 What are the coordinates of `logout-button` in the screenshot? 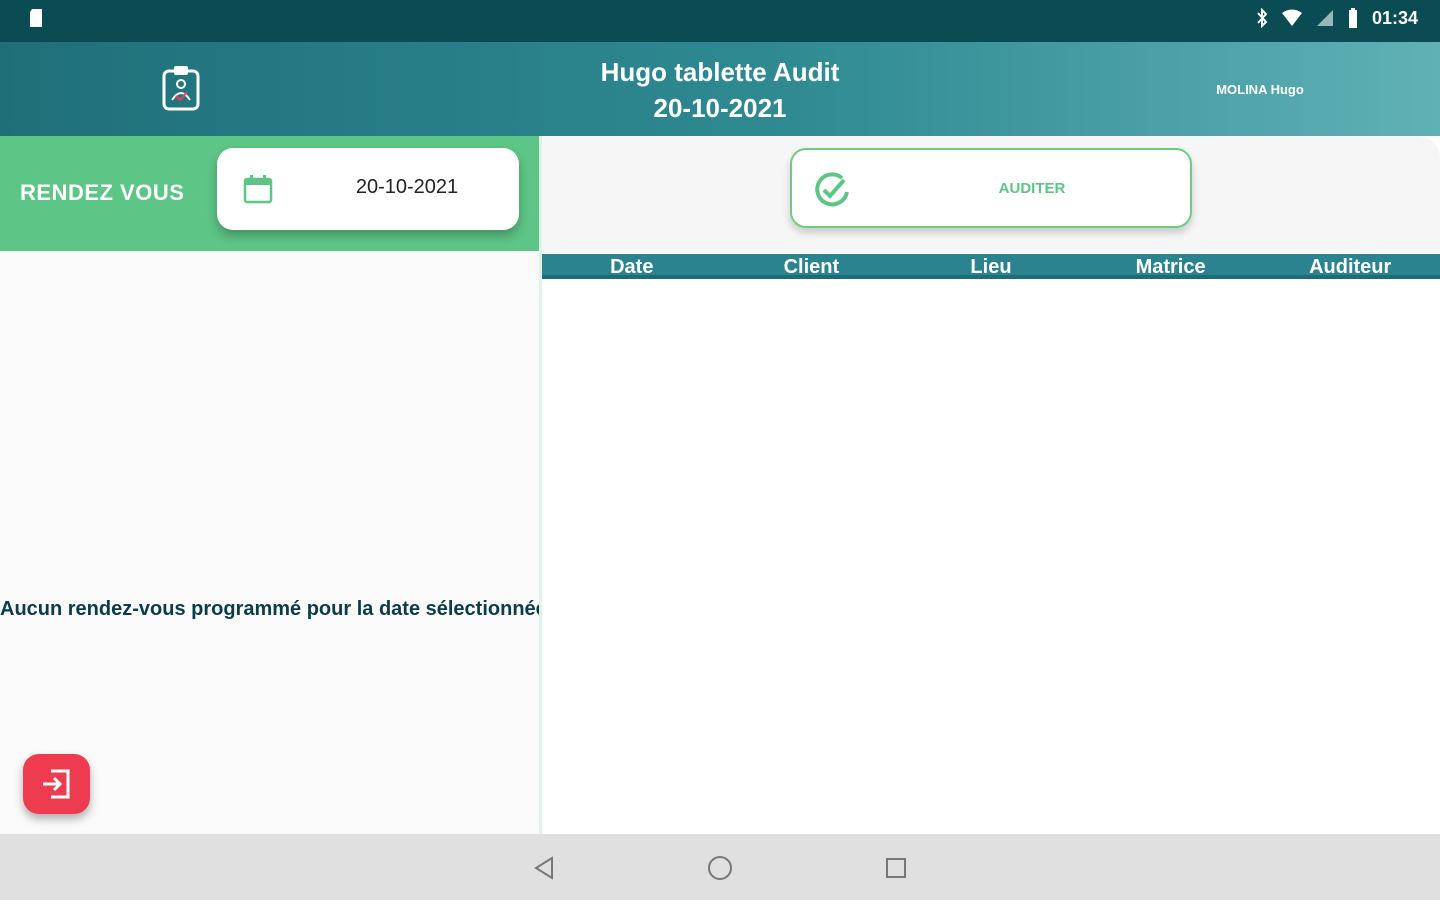 It's located at (56, 784).